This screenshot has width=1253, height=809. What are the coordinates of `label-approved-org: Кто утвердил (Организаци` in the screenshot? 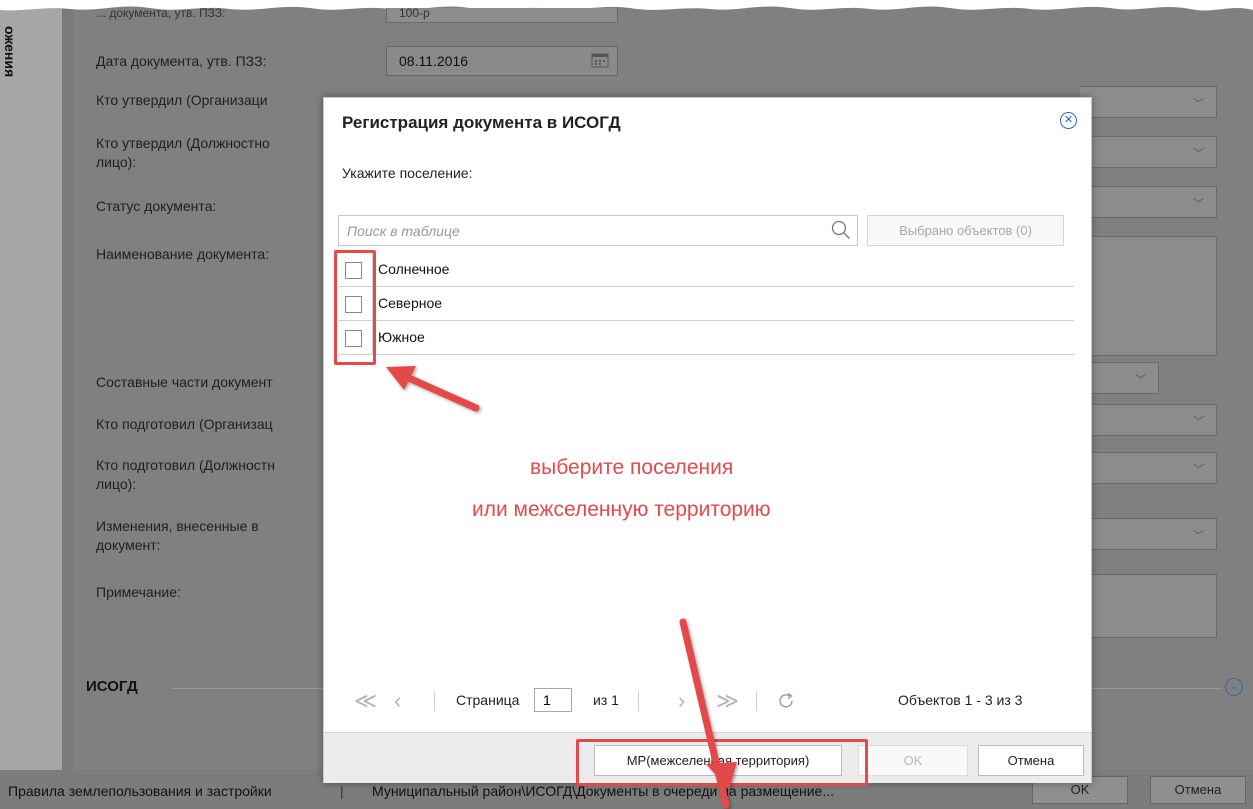 It's located at (182, 100).